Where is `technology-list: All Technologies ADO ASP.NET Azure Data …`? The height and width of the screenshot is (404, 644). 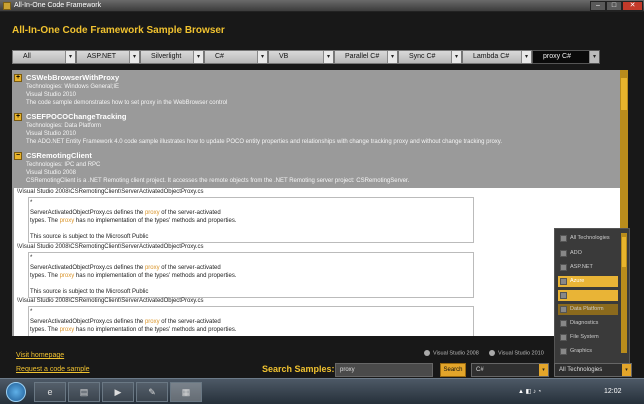 technology-list: All Technologies ADO ASP.NET Azure Data … is located at coordinates (592, 297).